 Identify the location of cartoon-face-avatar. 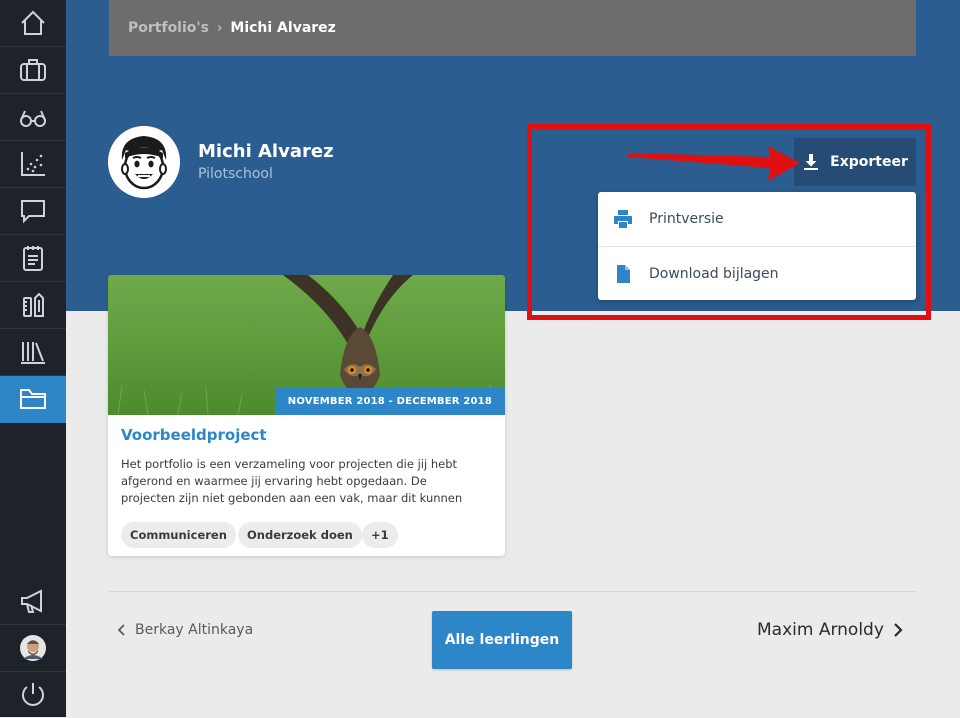
(144, 162).